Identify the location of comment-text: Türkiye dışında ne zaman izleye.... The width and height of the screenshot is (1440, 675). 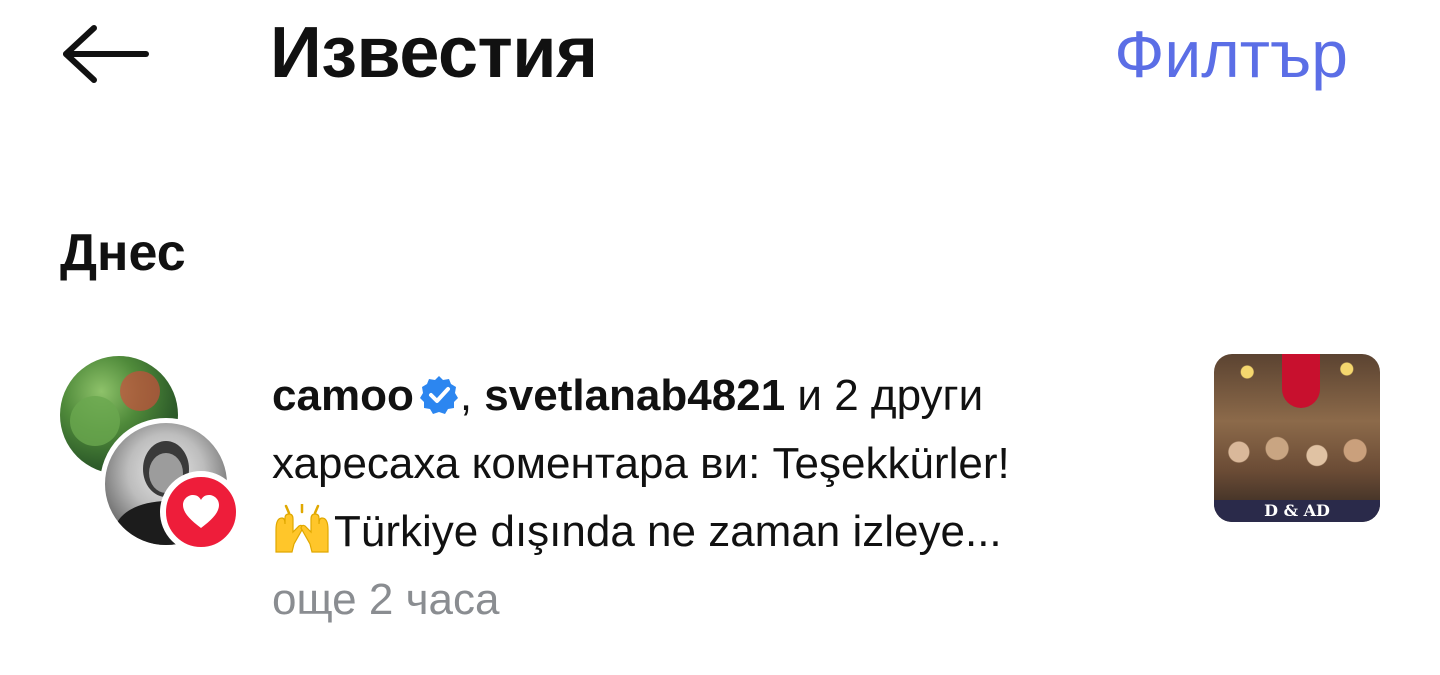
(668, 531).